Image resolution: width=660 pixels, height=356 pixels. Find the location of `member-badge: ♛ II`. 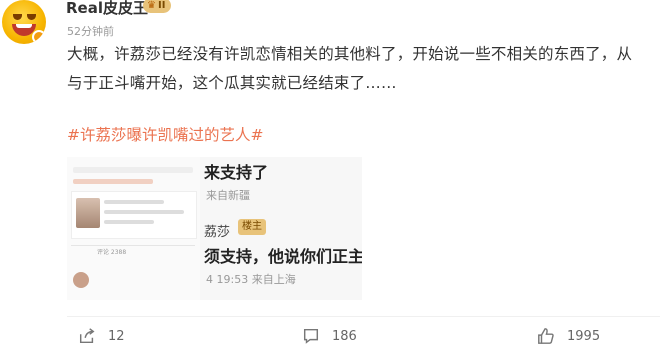

member-badge: ♛ II is located at coordinates (157, 6).